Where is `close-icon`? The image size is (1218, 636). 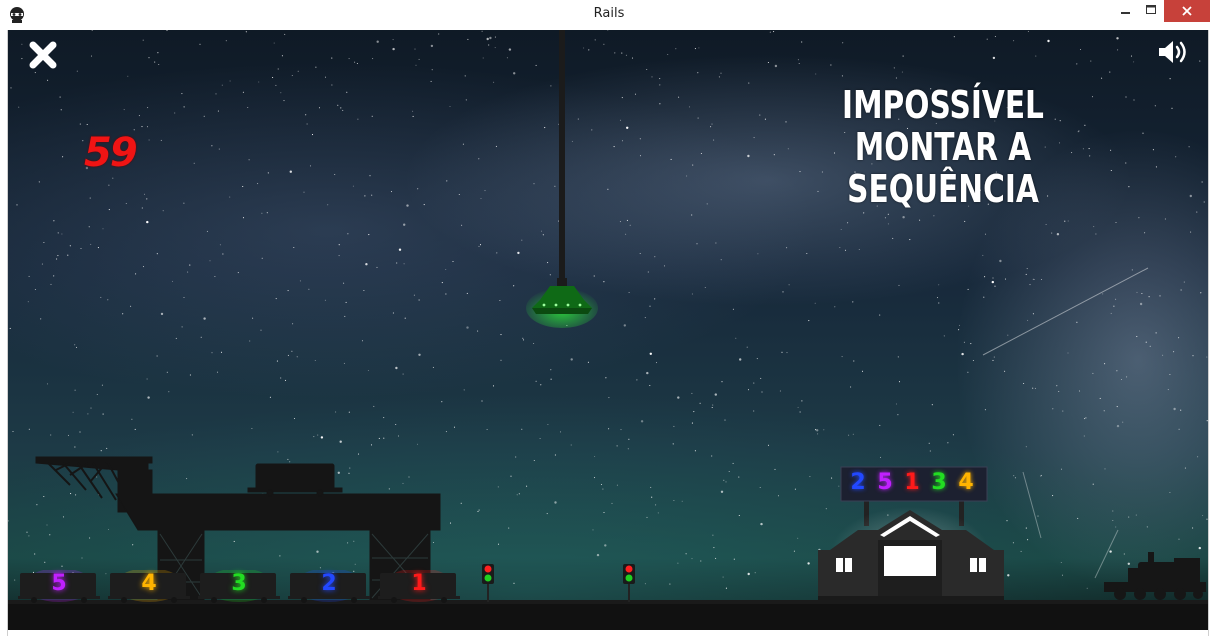 close-icon is located at coordinates (1187, 11).